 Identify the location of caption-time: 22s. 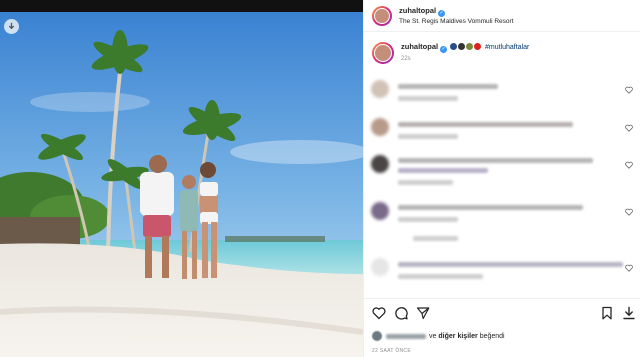
(406, 59).